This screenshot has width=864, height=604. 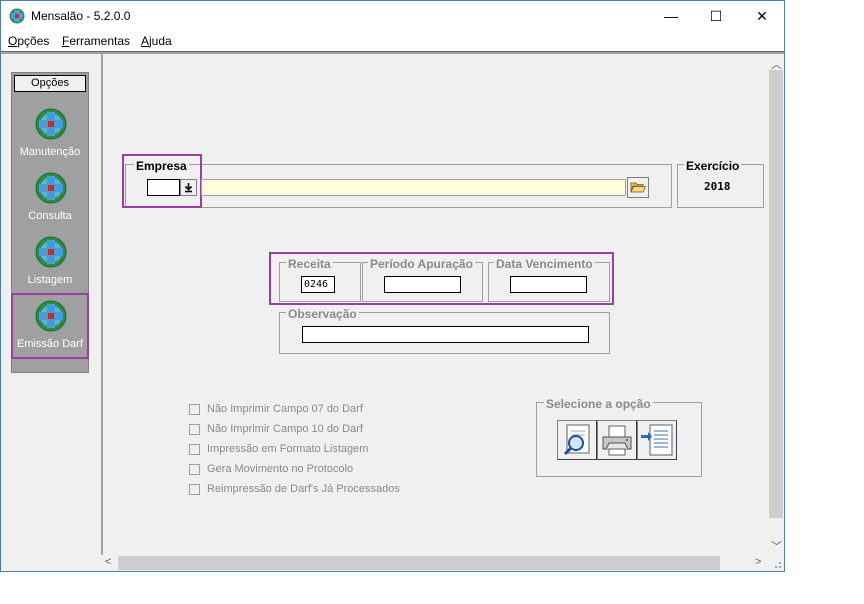 I want to click on vertical-scrollbar: ︿ ﹀, so click(x=776, y=304).